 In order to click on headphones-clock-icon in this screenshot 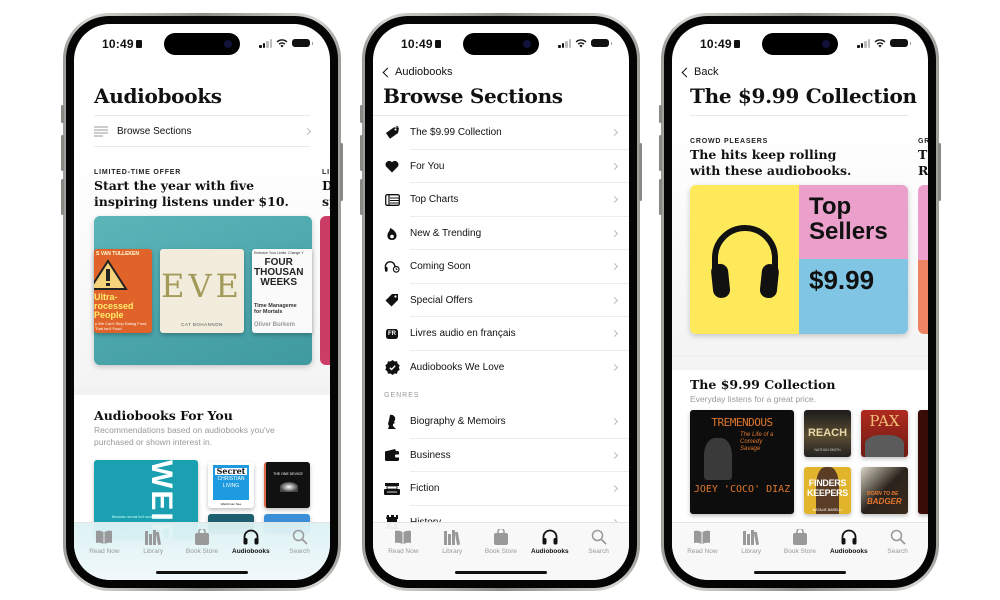, I will do `click(392, 267)`.